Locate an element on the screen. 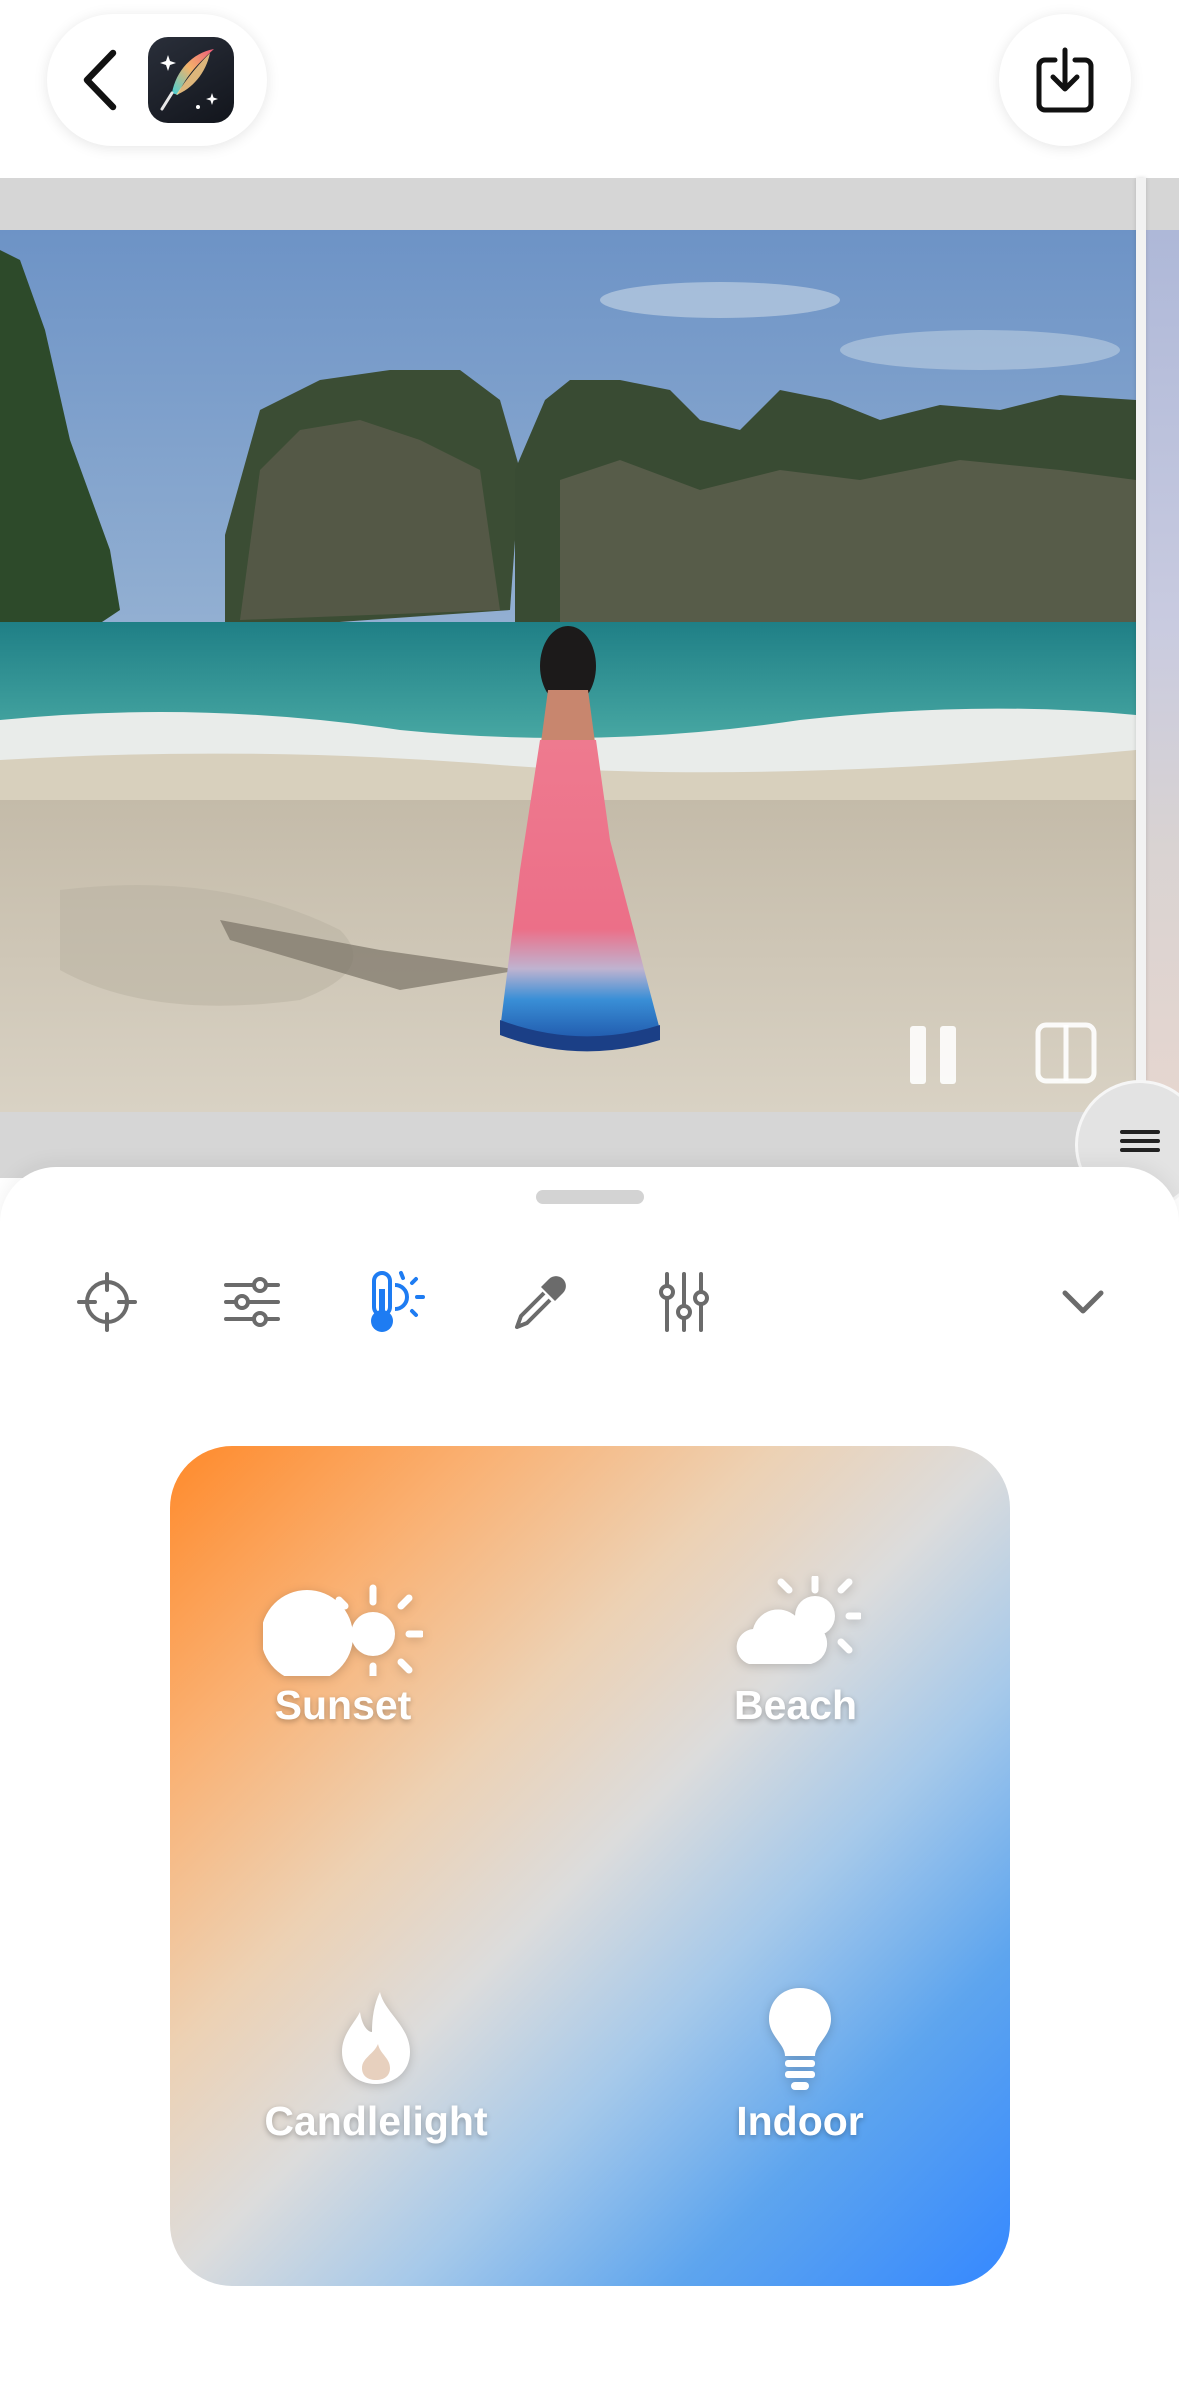 The height and width of the screenshot is (2394, 1179). sliders-vertical-icon is located at coordinates (684, 1302).